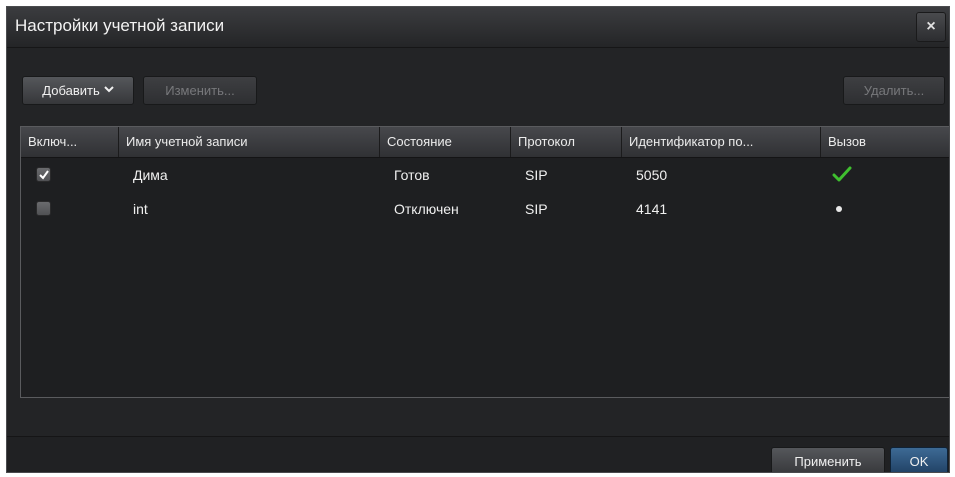 The image size is (955, 477). Describe the element at coordinates (109, 90) in the screenshot. I see `chevron-down-icon` at that location.